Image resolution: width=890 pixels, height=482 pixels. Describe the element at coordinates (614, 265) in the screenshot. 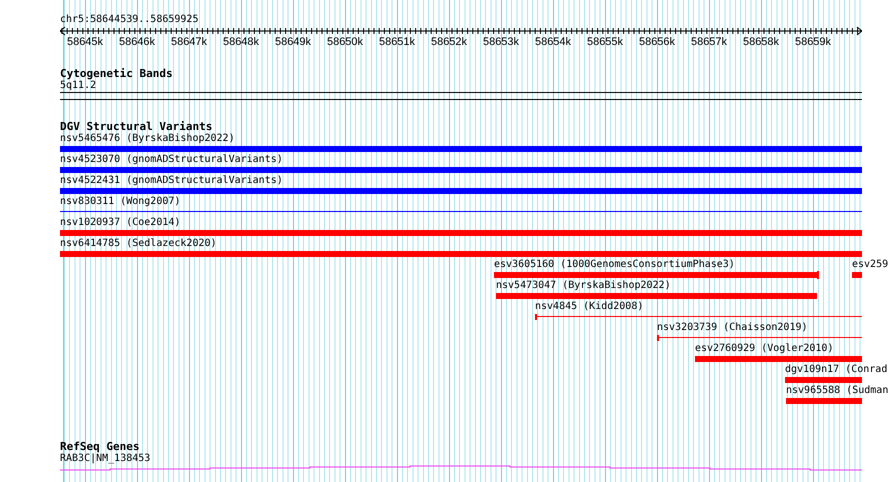

I see `feature-label: esv3605160 (1000GenomesConsortiumPhase3)` at that location.